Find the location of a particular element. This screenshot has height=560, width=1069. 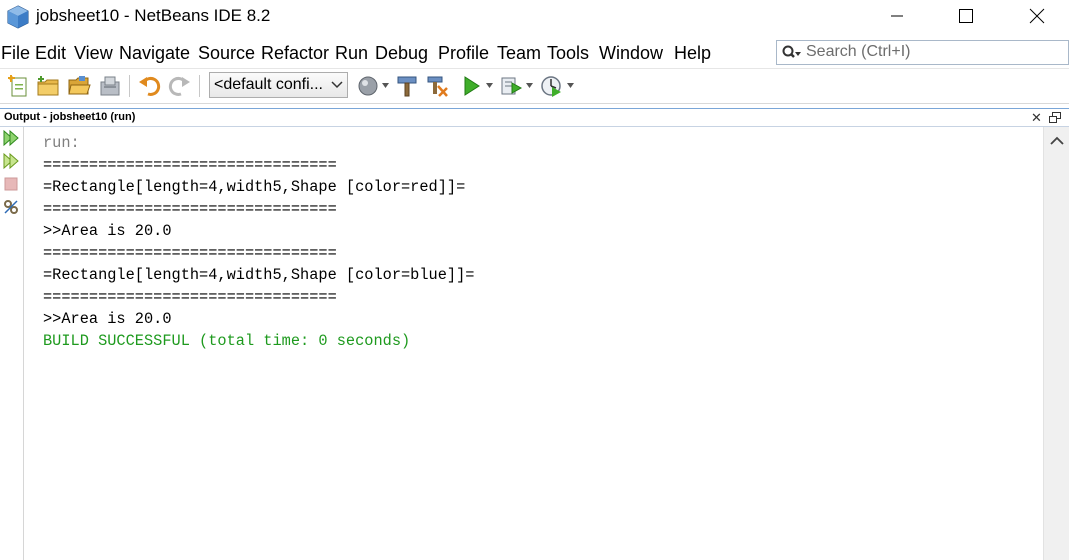

maximize-button is located at coordinates (966, 16).